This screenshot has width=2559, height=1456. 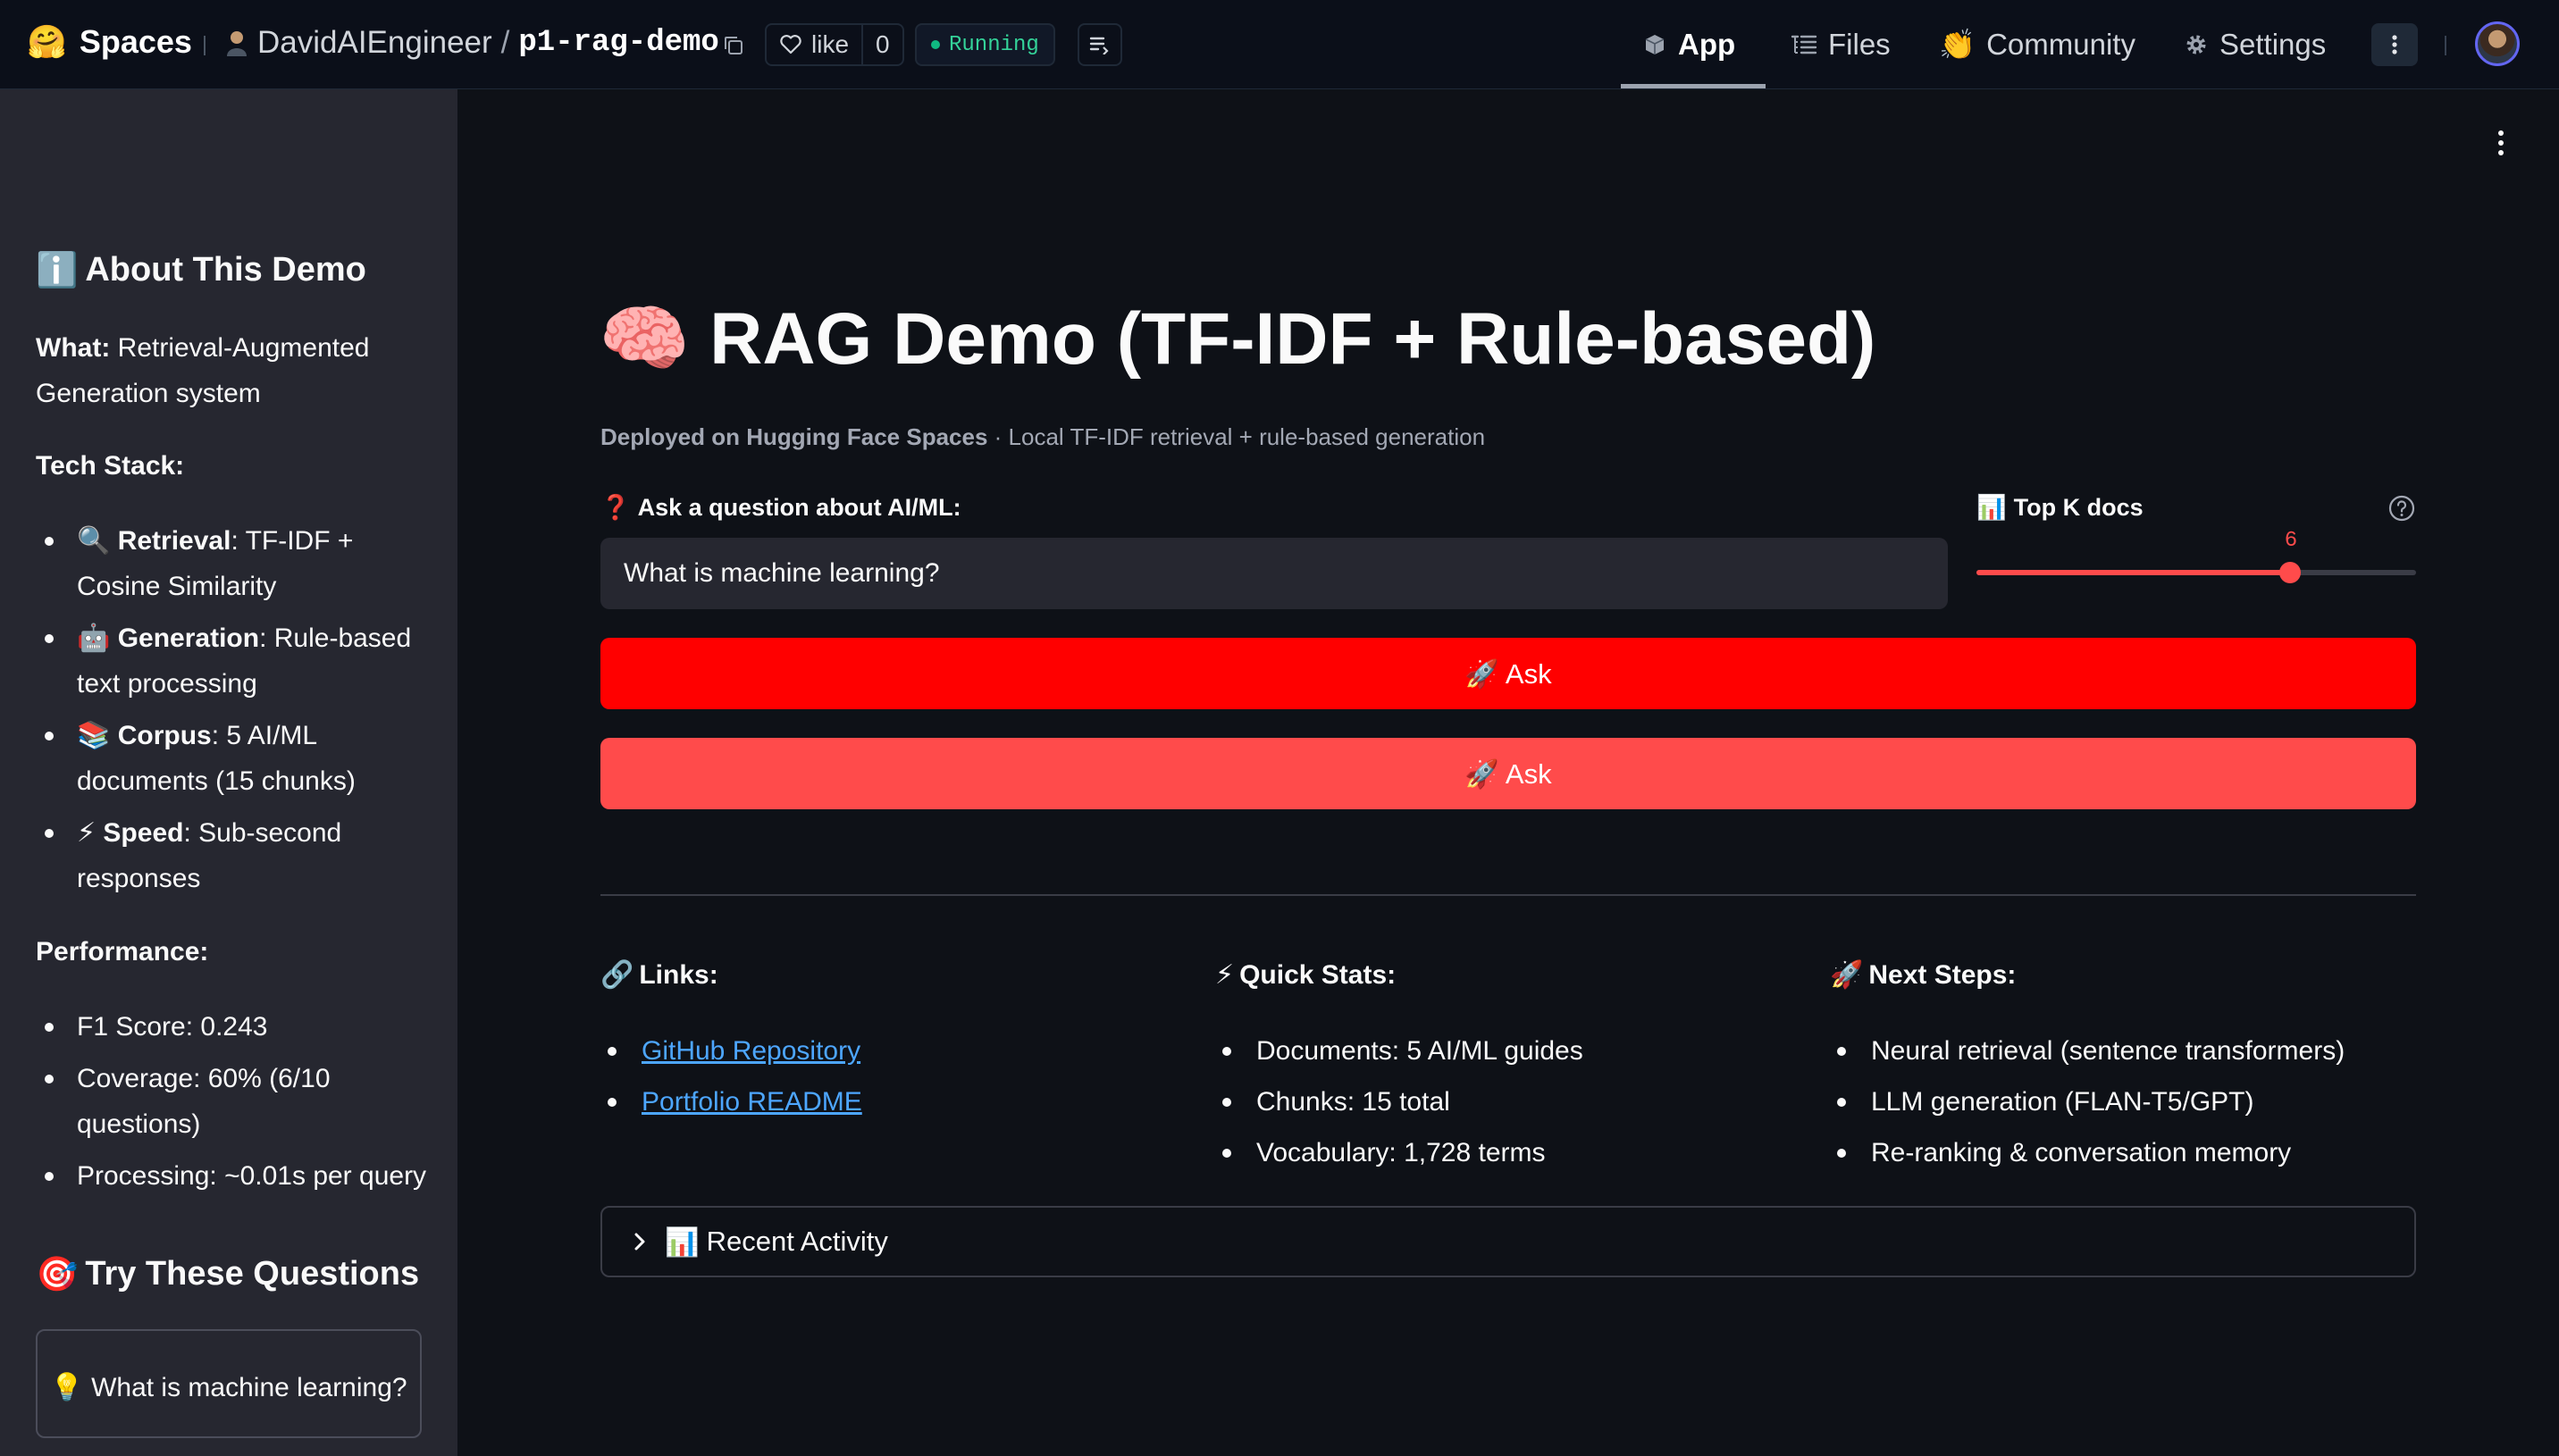 I want to click on info-icon: ℹ️, so click(x=57, y=269).